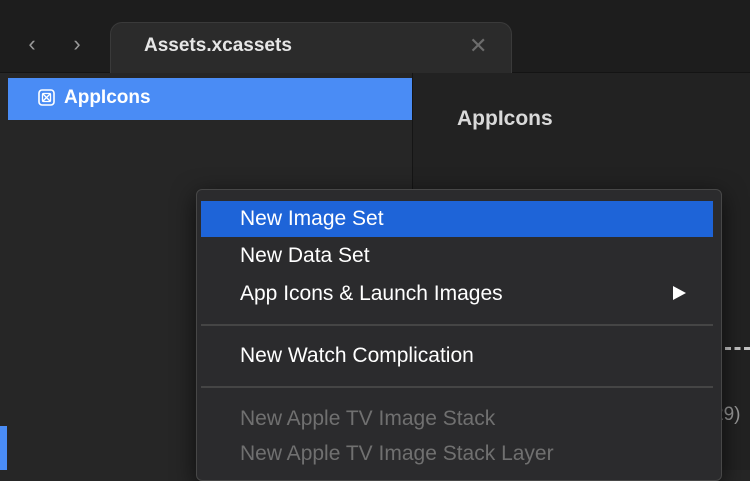  Describe the element at coordinates (397, 453) in the screenshot. I see `menu-item-label: New Apple TV Image Stack Layer` at that location.